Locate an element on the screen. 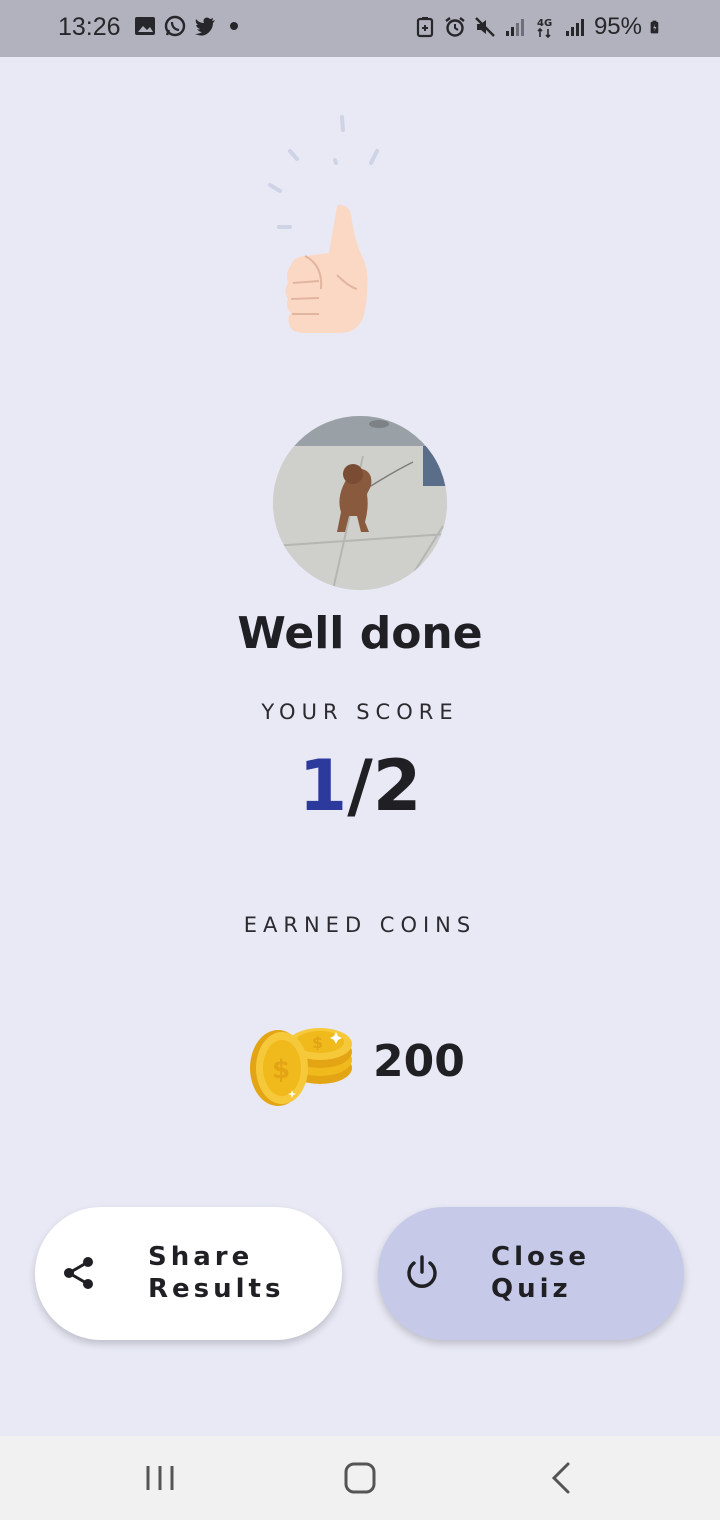  home-icon is located at coordinates (360, 1478).